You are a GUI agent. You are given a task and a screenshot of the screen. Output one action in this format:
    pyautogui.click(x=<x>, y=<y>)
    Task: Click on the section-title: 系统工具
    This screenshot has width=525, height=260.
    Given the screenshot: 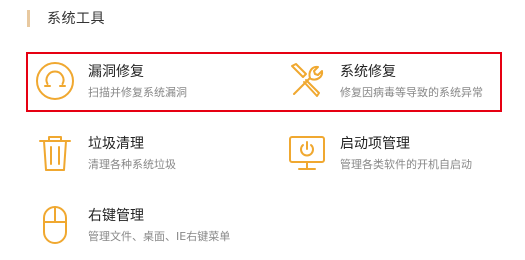 What is the action you would take?
    pyautogui.click(x=76, y=19)
    